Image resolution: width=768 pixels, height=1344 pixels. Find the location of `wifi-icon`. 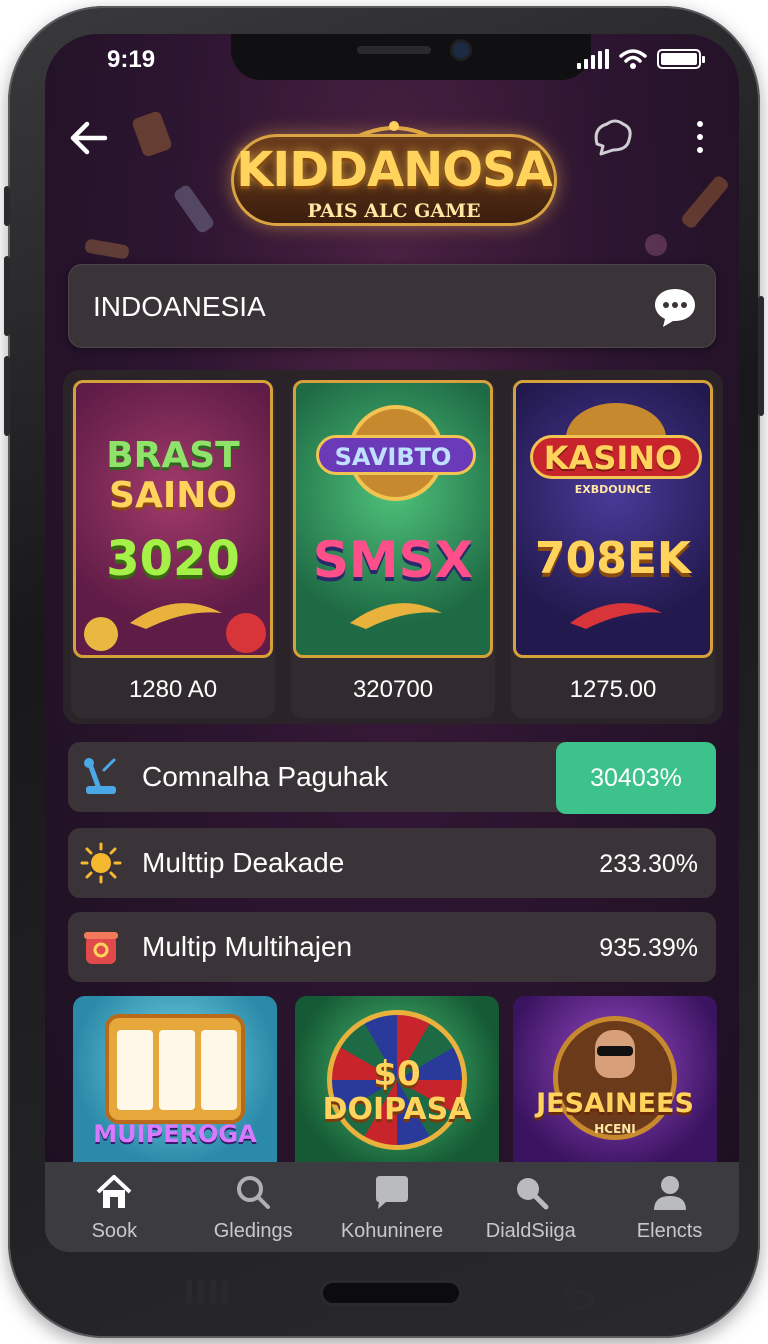

wifi-icon is located at coordinates (633, 59).